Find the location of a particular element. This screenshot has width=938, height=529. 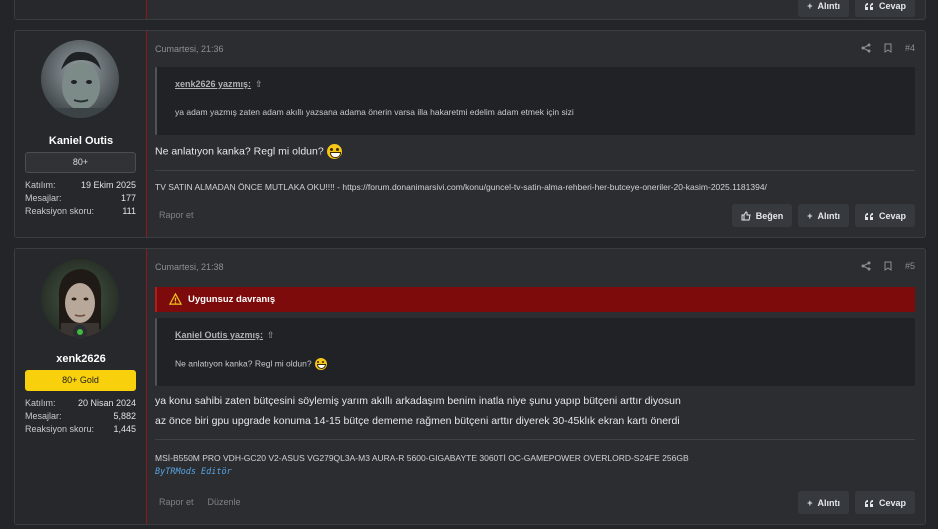

post-actions: Beğen + Alıntı Cevap is located at coordinates (823, 215).